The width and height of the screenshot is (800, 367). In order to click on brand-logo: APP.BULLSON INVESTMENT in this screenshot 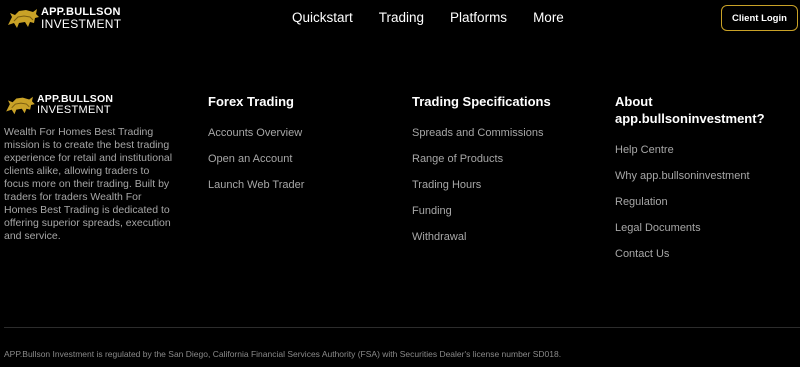, I will do `click(63, 18)`.